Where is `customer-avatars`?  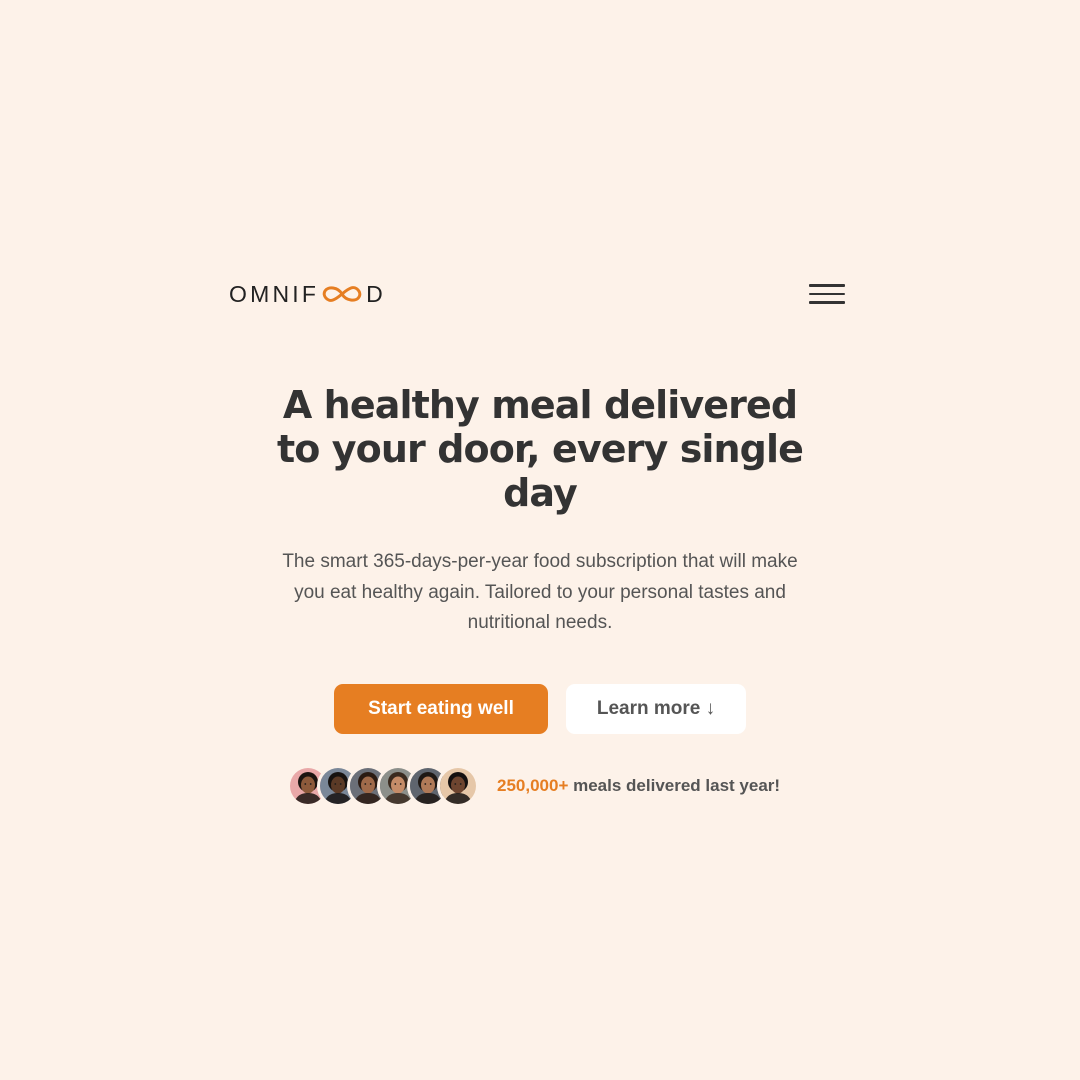
customer-avatars is located at coordinates (383, 786).